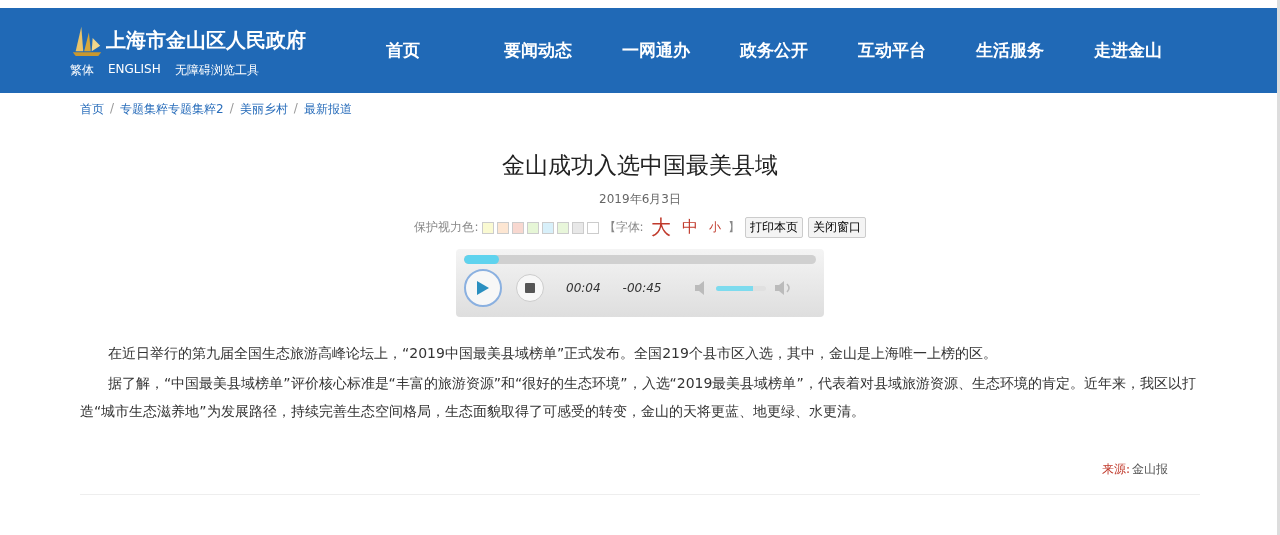  Describe the element at coordinates (917, 50) in the screenshot. I see `nav-link: 互动平台` at that location.